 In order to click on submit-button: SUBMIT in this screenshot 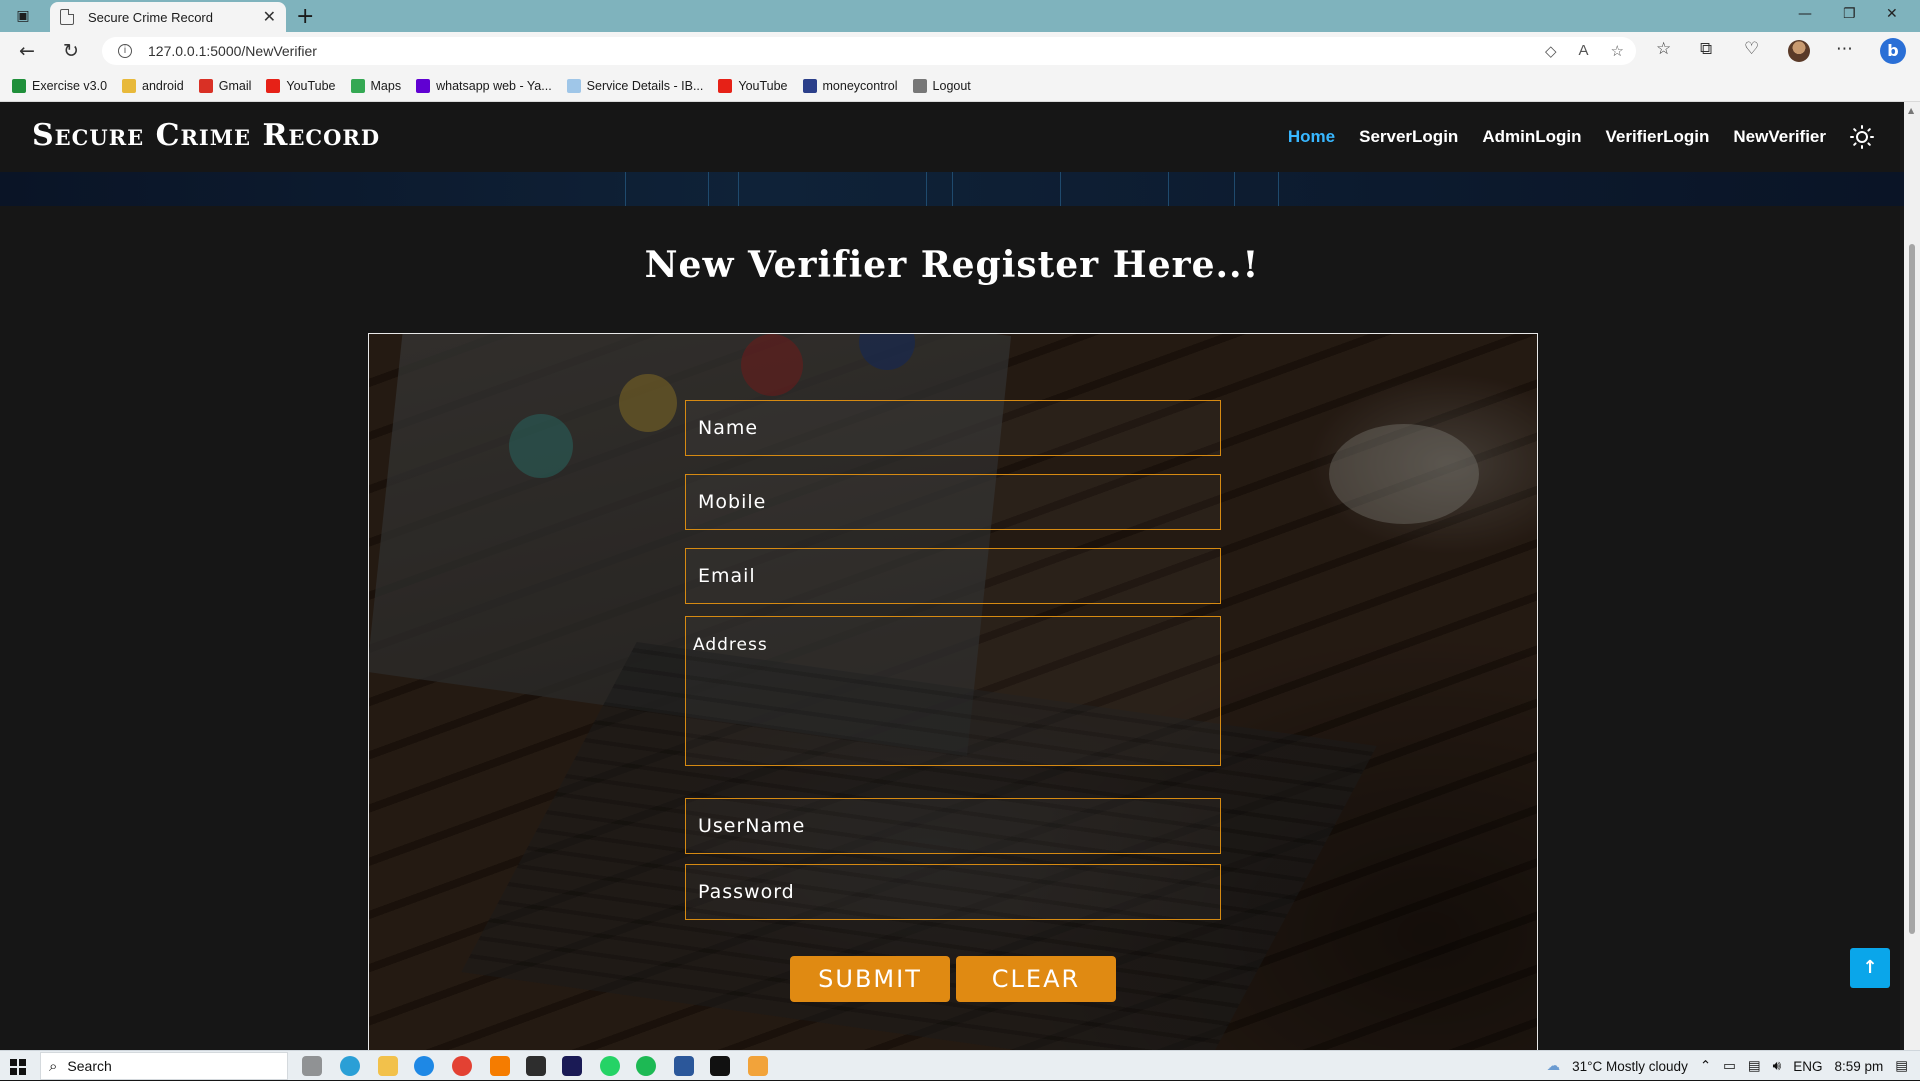, I will do `click(870, 979)`.